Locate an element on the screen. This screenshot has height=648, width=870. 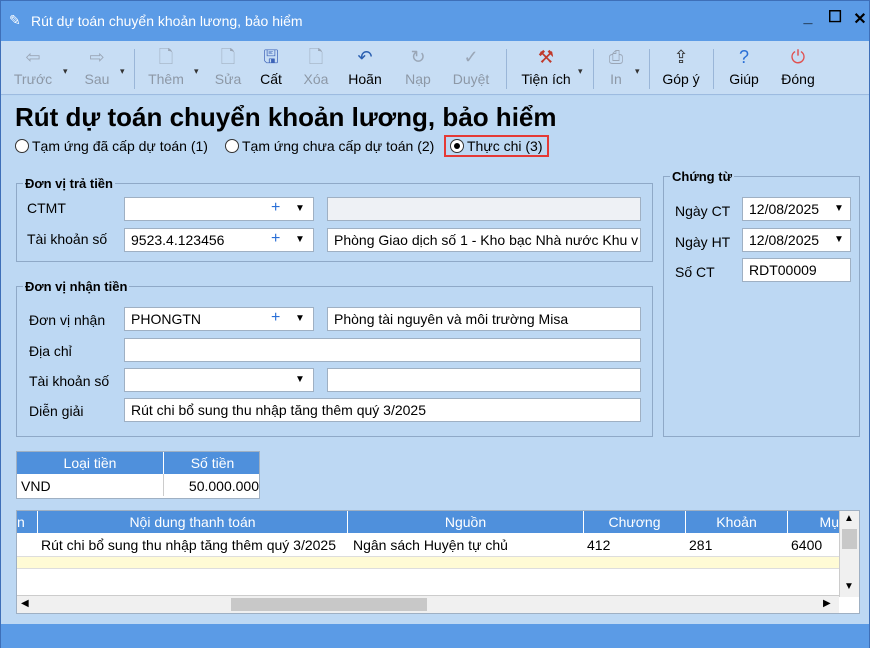
column-header: Khoản is located at coordinates (736, 522).